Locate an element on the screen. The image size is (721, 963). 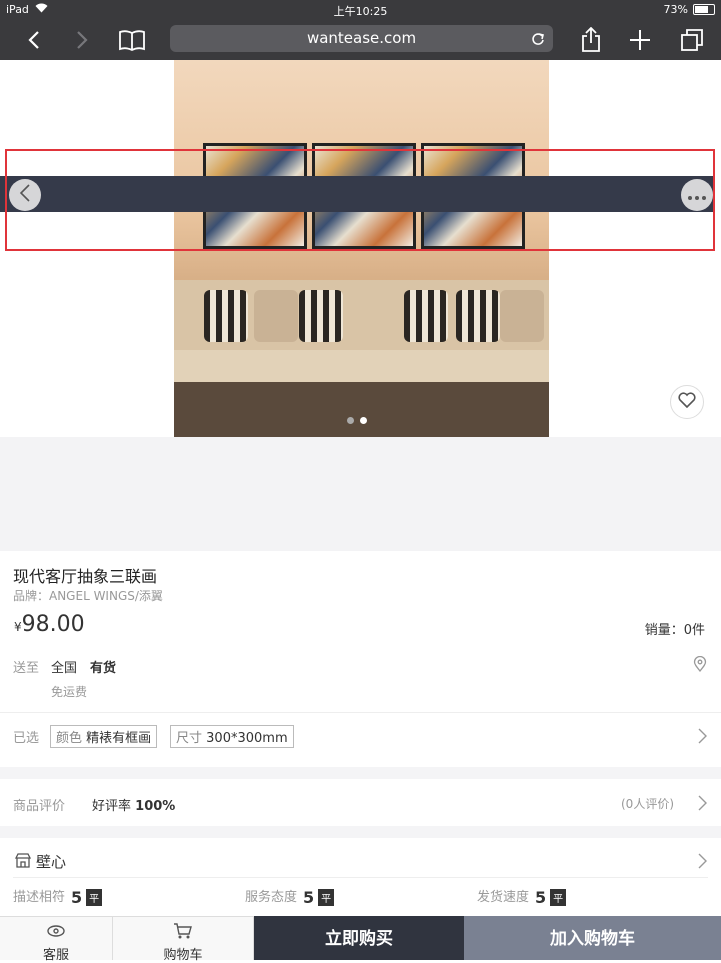
url-text: wantease.com is located at coordinates (361, 38).